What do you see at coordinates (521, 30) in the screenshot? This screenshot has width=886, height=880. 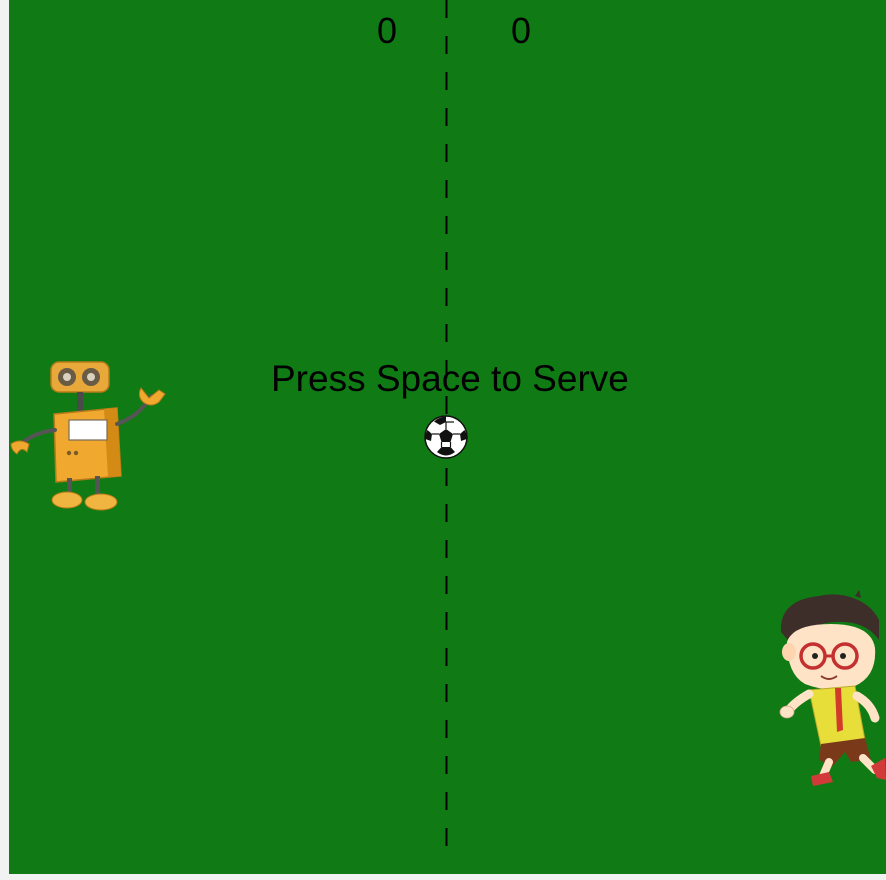 I see `right-score: 0` at bounding box center [521, 30].